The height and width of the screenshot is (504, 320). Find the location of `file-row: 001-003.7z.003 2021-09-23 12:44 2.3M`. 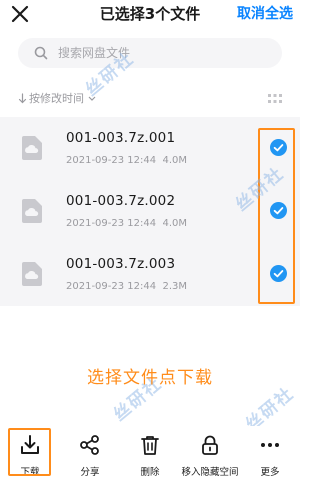

file-row: 001-003.7z.003 2021-09-23 12:44 2.3M is located at coordinates (150, 274).